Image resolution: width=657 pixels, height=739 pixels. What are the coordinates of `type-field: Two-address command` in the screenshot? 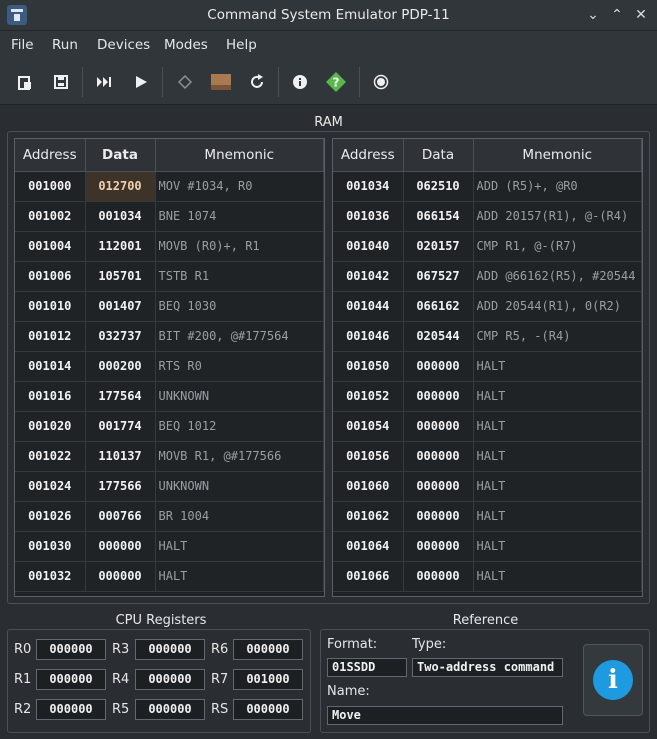 It's located at (487, 667).